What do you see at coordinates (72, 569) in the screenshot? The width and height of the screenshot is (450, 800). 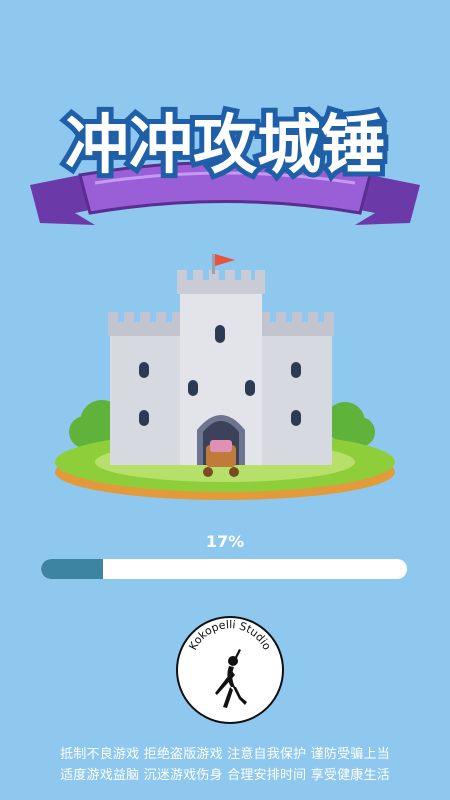 I see `loading-progress-fill` at bounding box center [72, 569].